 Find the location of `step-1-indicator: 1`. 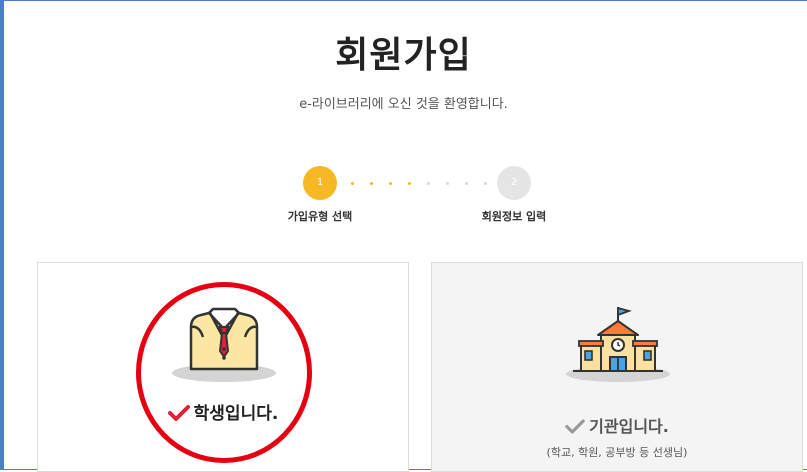

step-1-indicator: 1 is located at coordinates (320, 183).